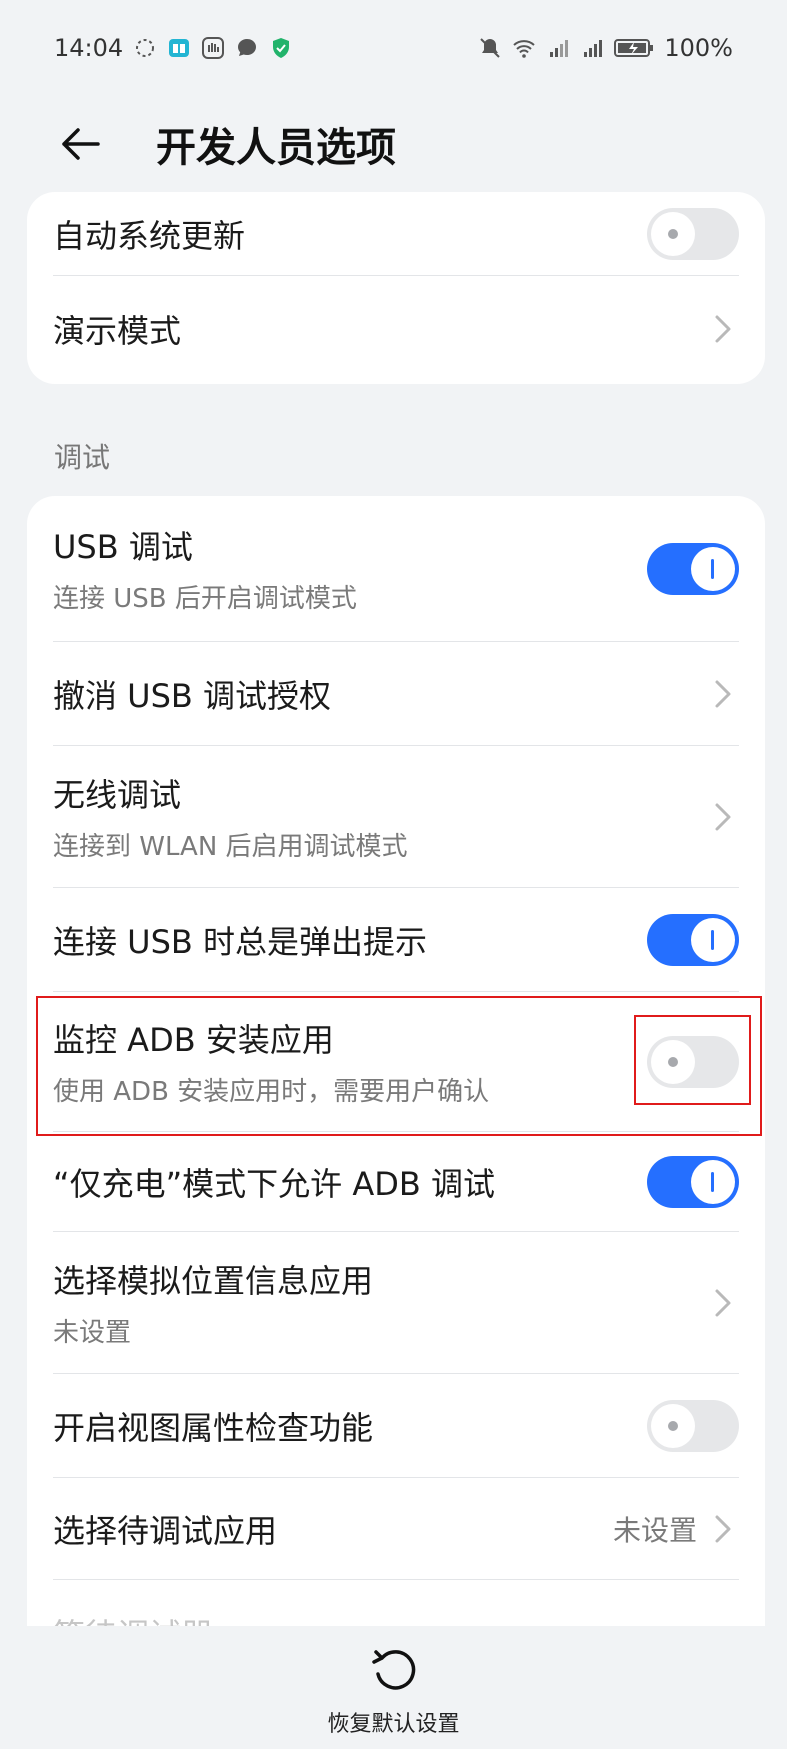 The width and height of the screenshot is (787, 1749). Describe the element at coordinates (240, 941) in the screenshot. I see `row-title: 连接 USB 时总是弹出提示` at that location.